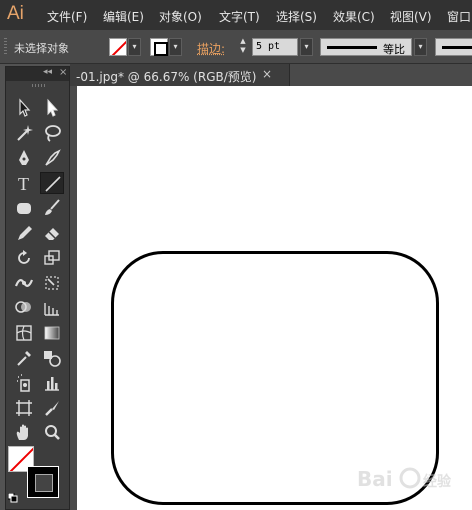  I want to click on stroke-weight-stepper: ▲ ▼, so click(243, 47).